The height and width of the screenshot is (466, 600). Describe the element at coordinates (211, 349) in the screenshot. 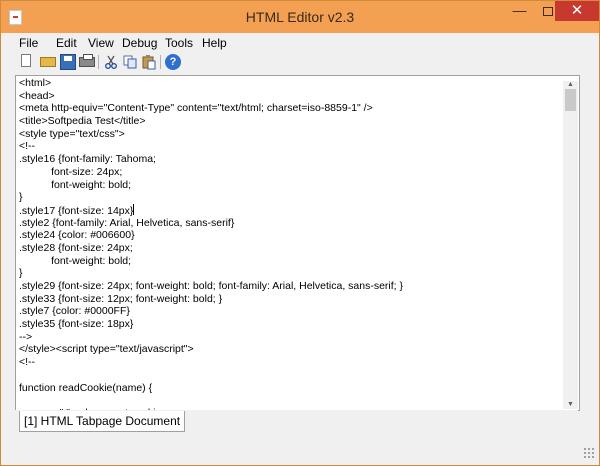

I see `code-line: </style><script type="text/javascript">` at that location.